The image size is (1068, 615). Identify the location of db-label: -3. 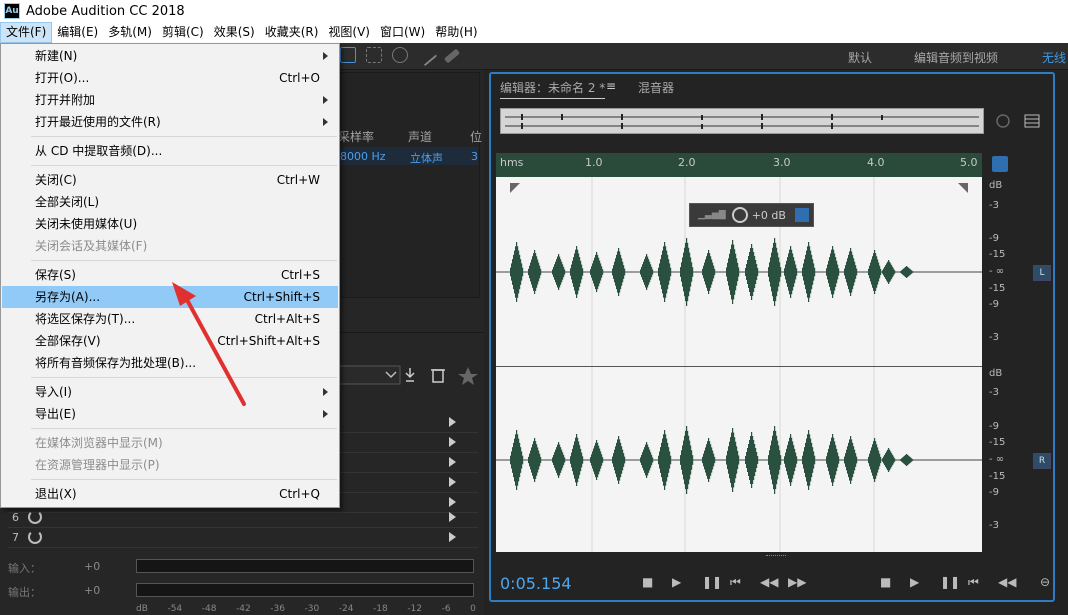
(994, 392).